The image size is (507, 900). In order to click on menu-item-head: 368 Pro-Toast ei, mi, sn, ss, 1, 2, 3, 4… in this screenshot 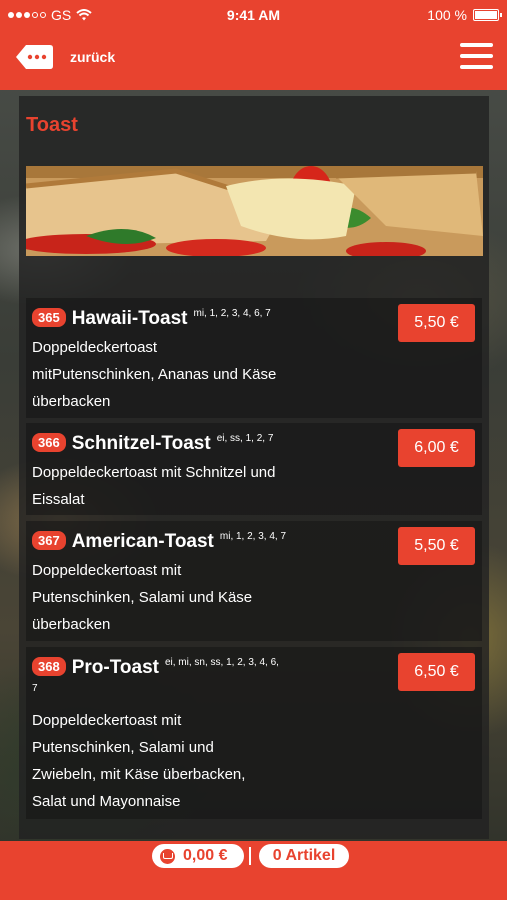, I will do `click(155, 668)`.